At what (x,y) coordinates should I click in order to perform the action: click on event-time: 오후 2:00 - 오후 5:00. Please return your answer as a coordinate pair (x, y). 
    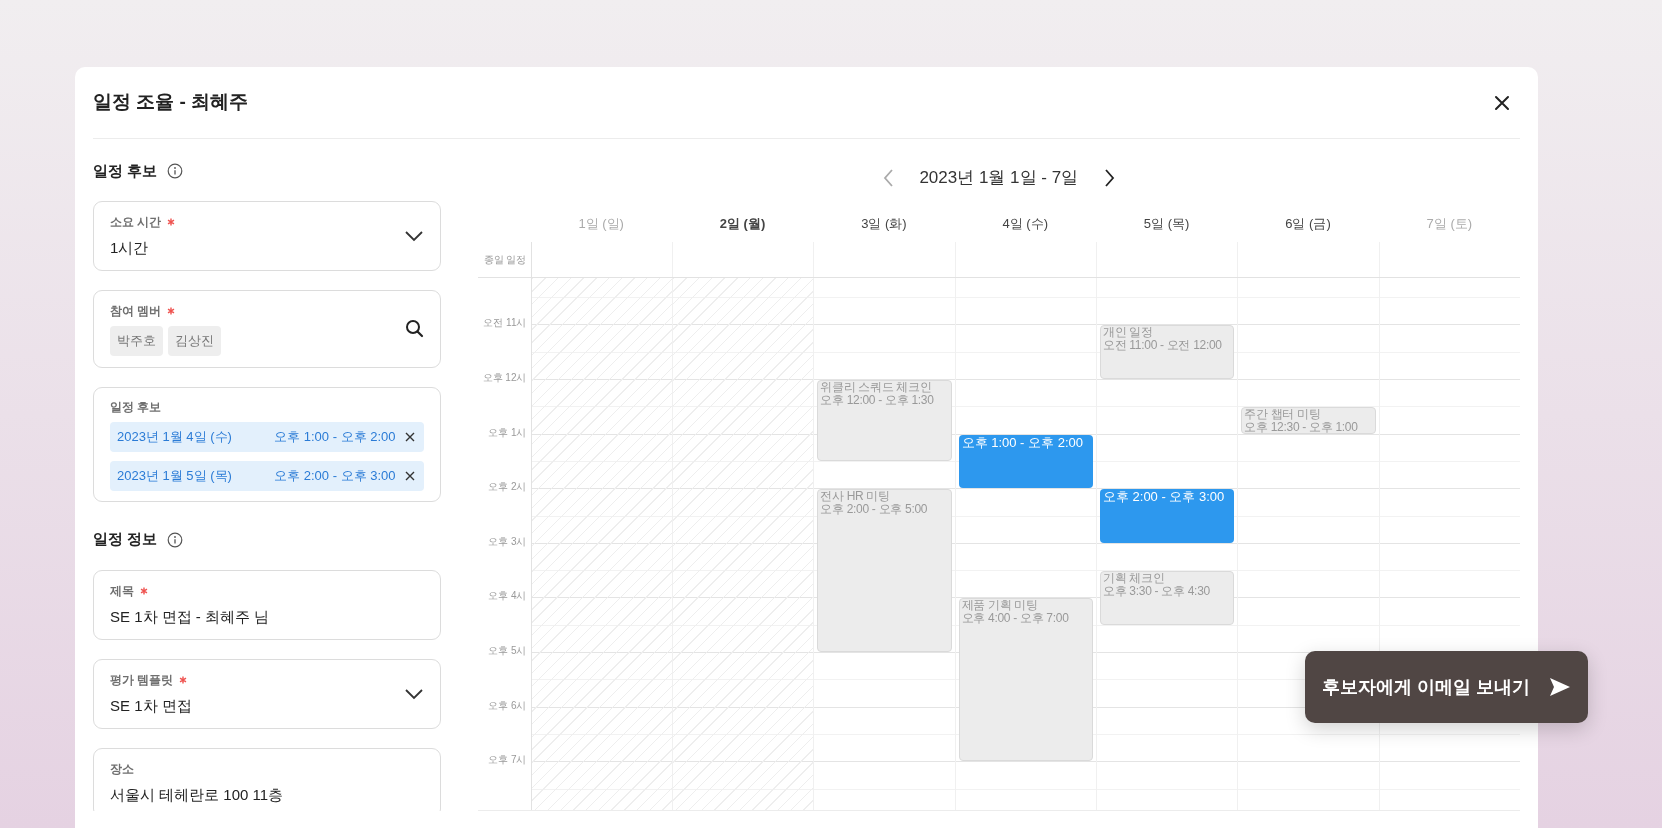
    Looking at the image, I should click on (874, 510).